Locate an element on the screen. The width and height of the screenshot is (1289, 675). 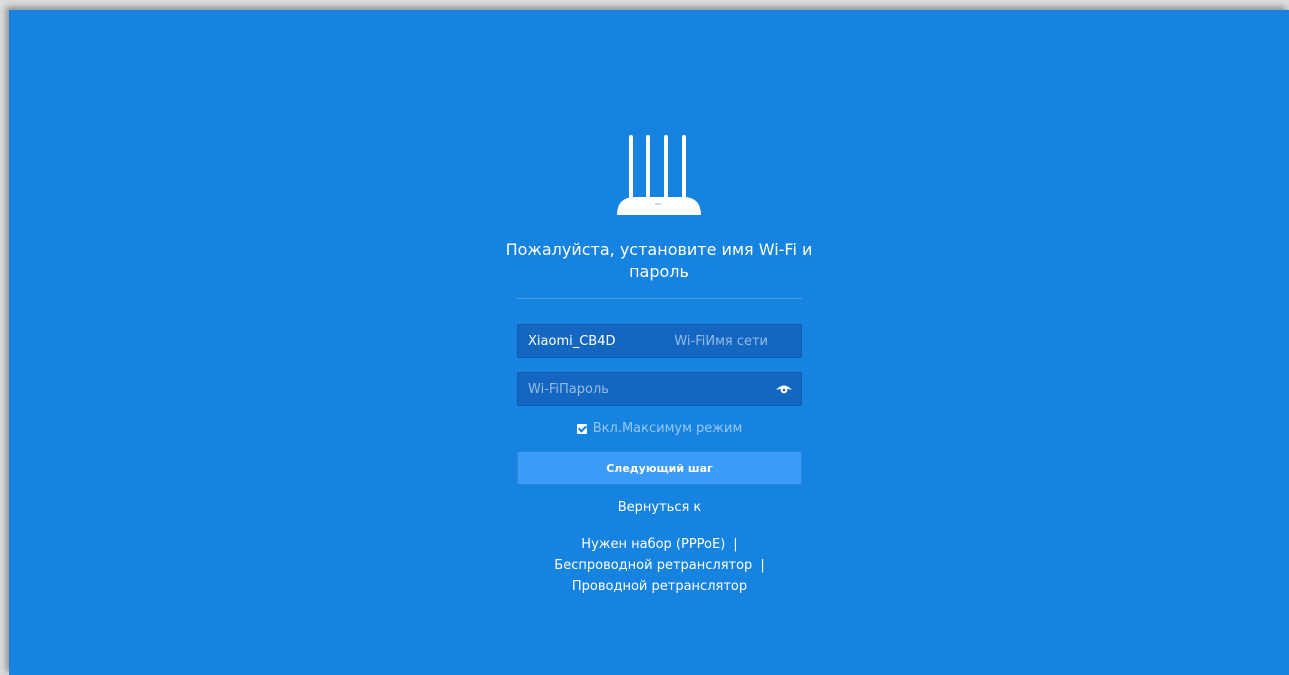
router-icon is located at coordinates (659, 175).